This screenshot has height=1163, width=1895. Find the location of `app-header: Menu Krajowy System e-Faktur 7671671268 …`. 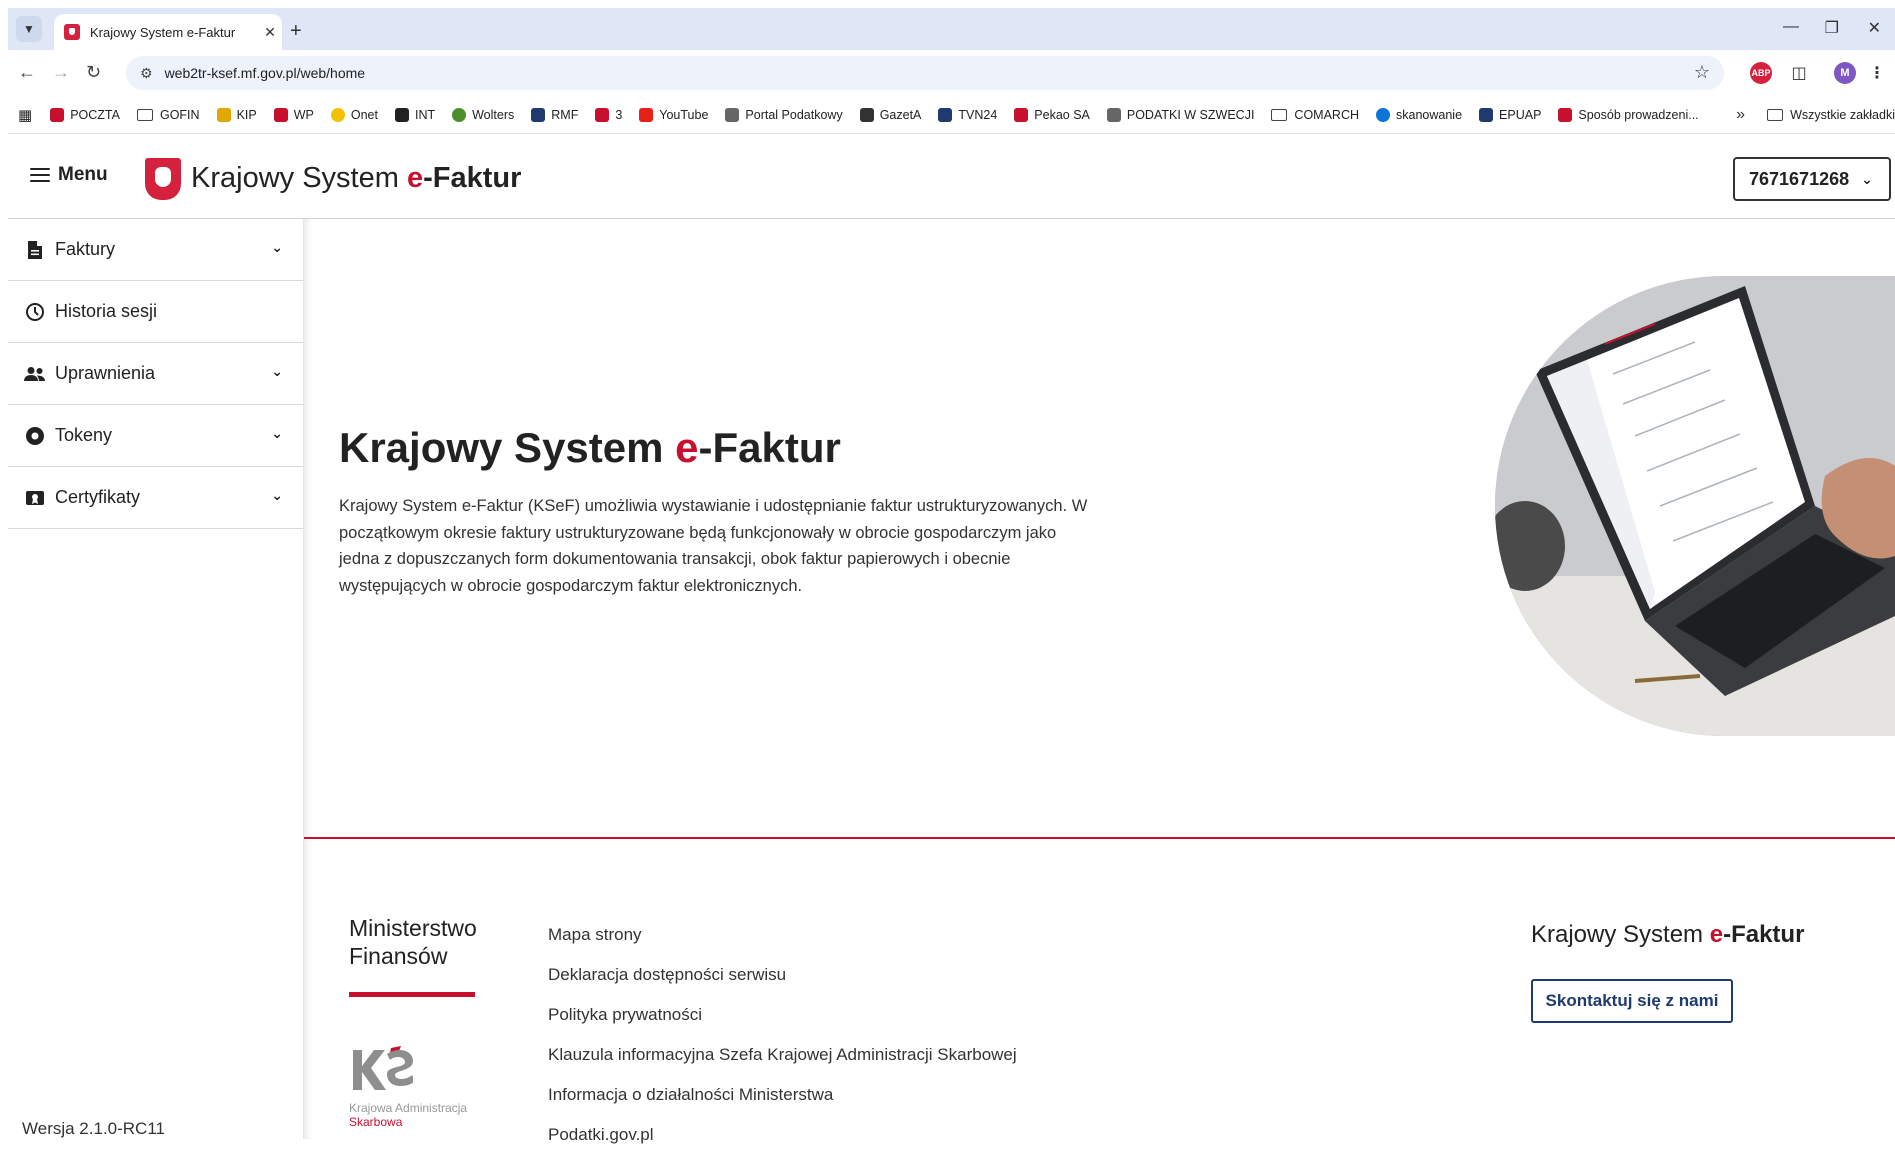

app-header: Menu Krajowy System e-Faktur 7671671268 … is located at coordinates (951, 176).